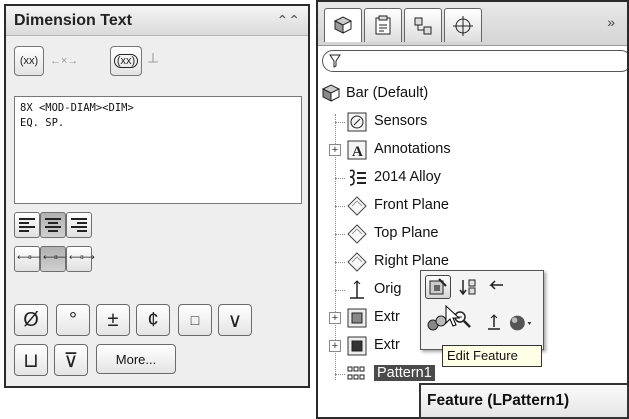 This screenshot has width=629, height=419. I want to click on feature-manager-tab, so click(343, 25).